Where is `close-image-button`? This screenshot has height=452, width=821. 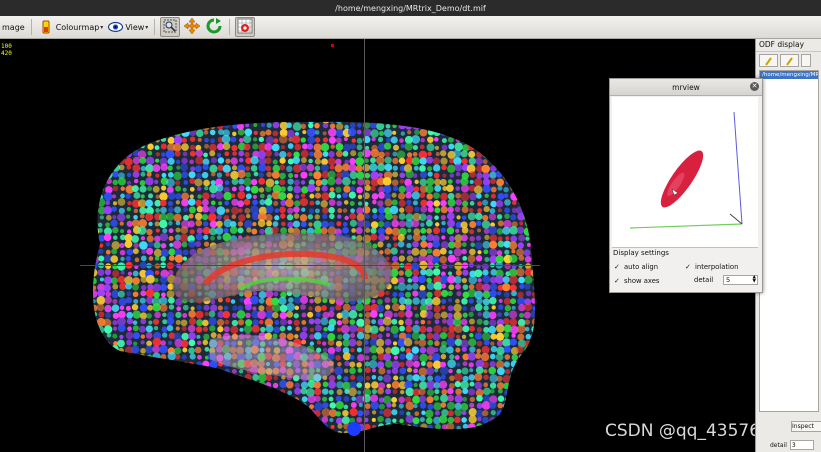 close-image-button is located at coordinates (806, 60).